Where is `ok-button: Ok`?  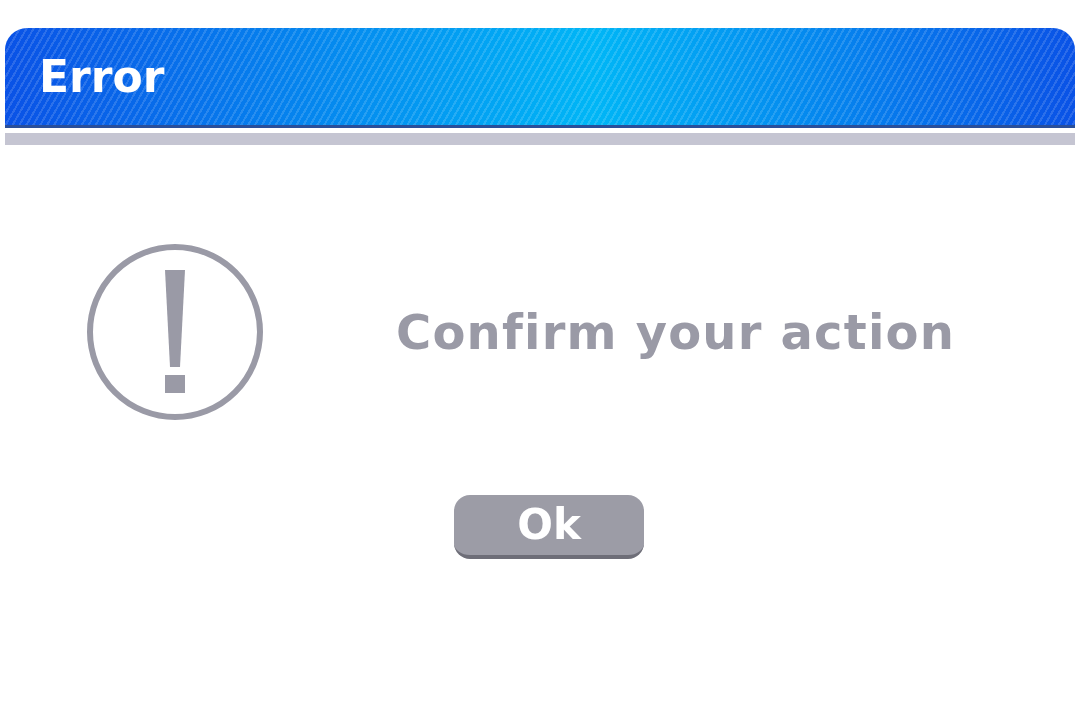 ok-button: Ok is located at coordinates (549, 527).